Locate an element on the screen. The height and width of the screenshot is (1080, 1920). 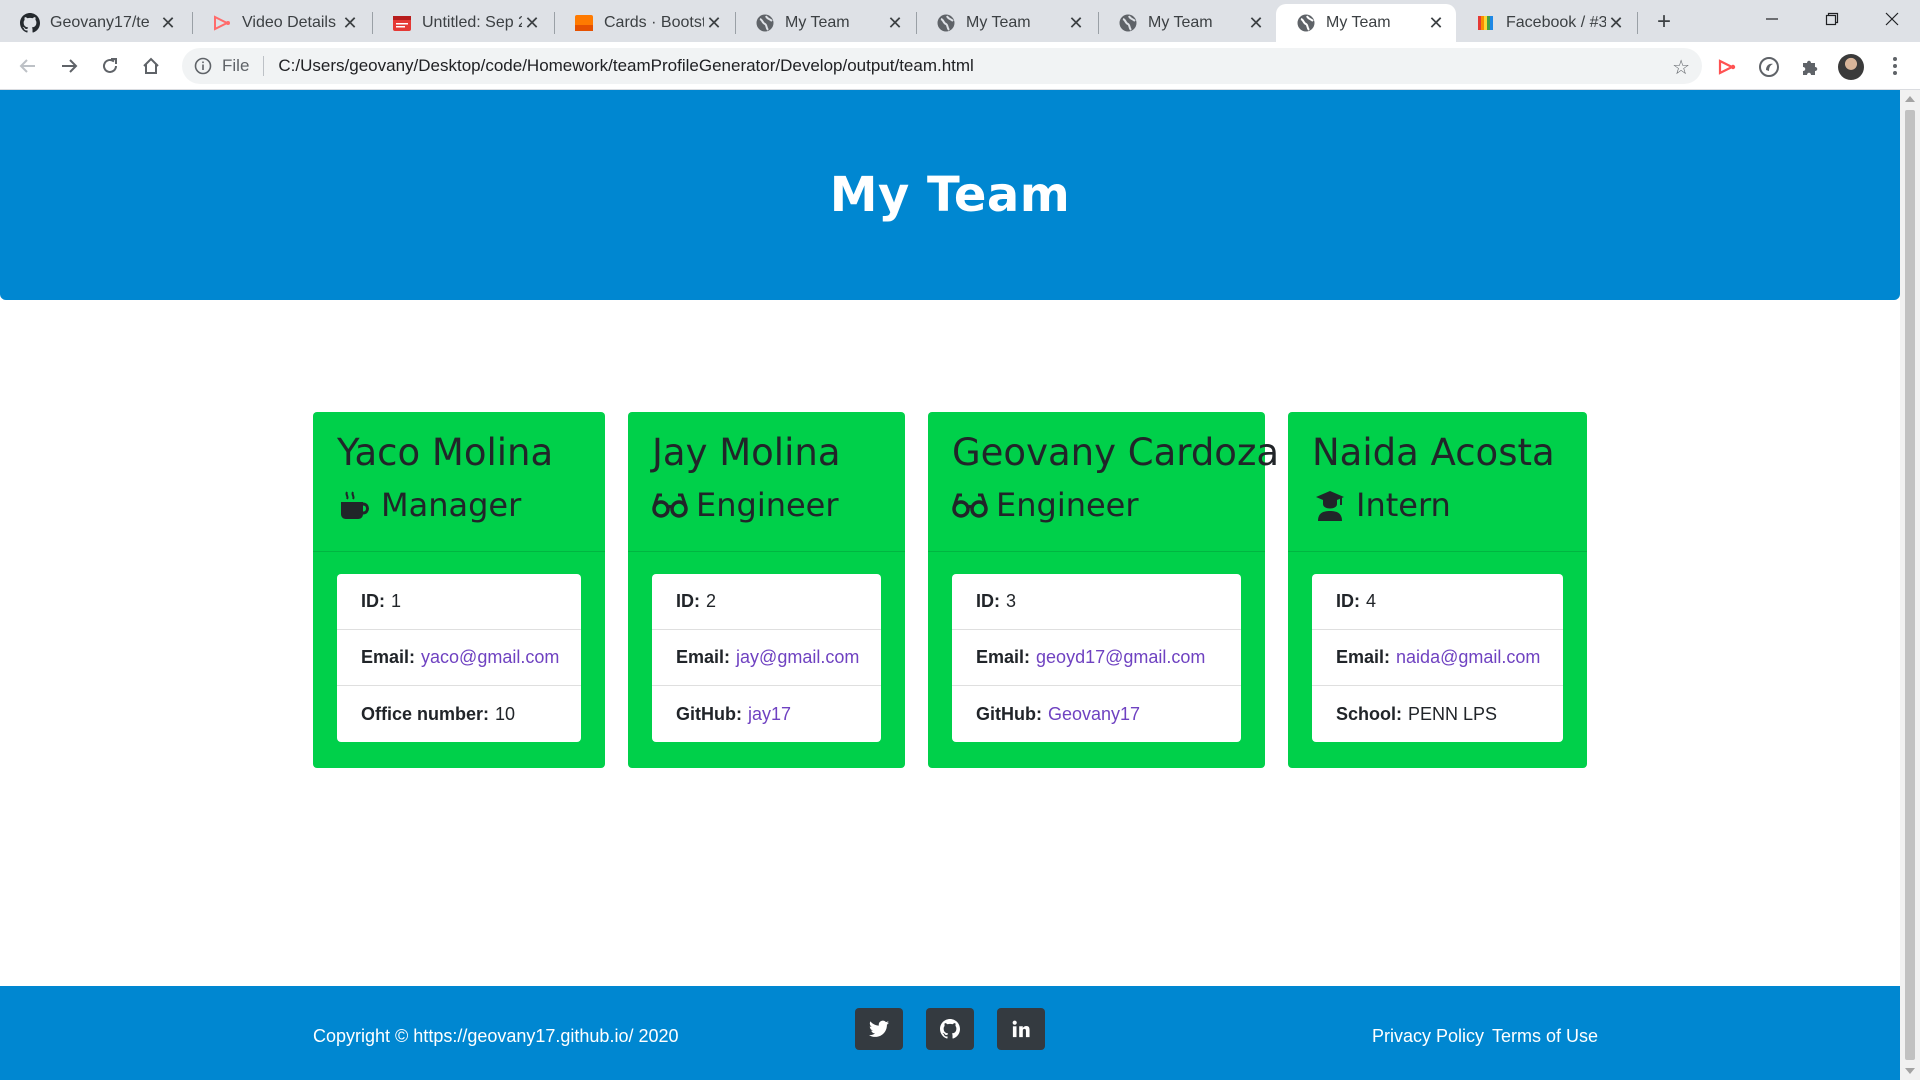
email-item: Email: geoyd17@gmail.com is located at coordinates (1096, 658).